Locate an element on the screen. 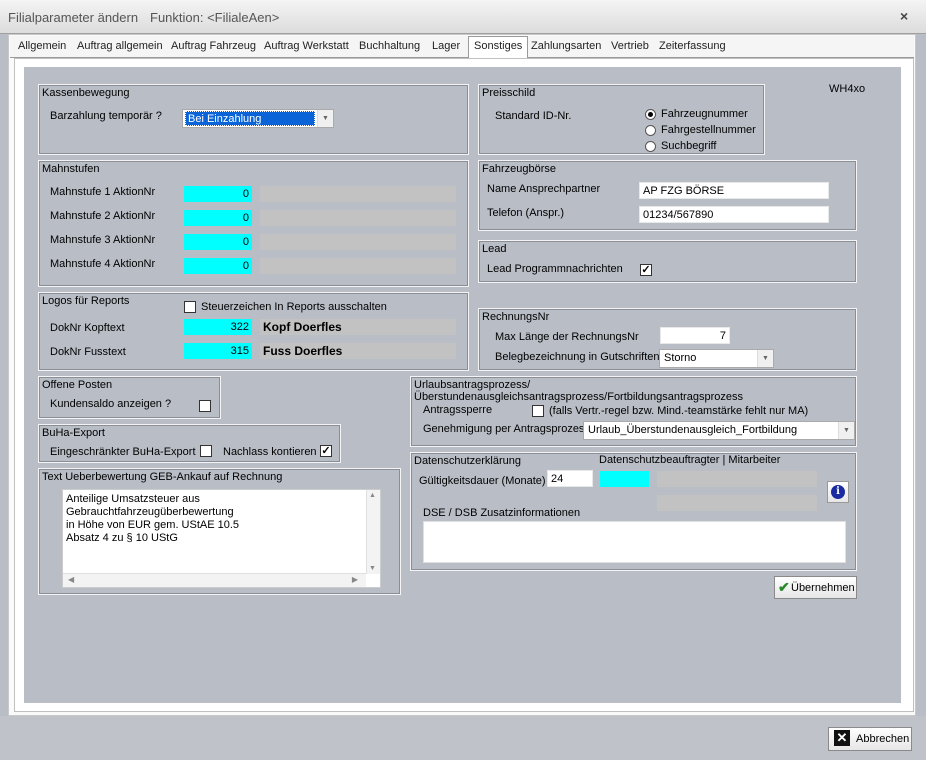 This screenshot has height=760, width=926. beauftragter-name is located at coordinates (737, 479).